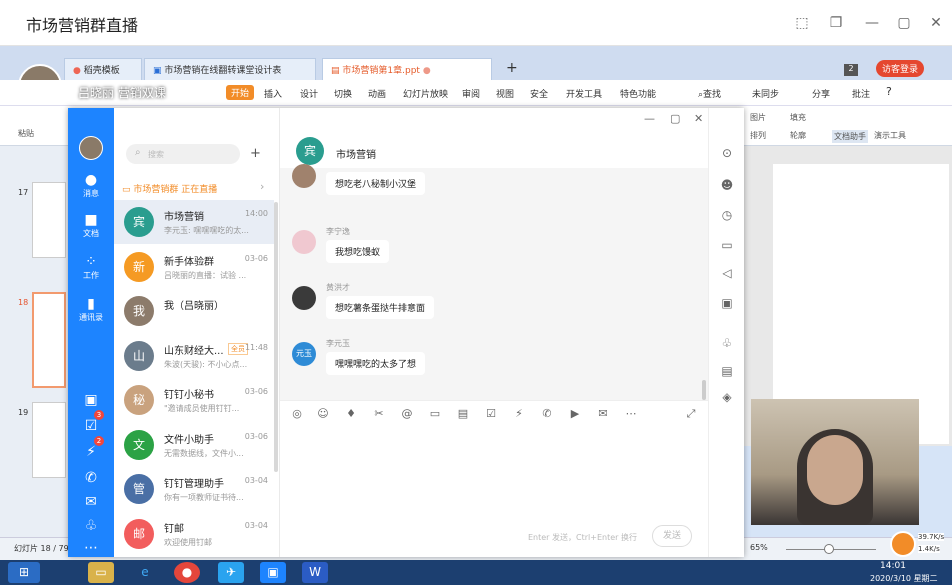 The image size is (952, 585). What do you see at coordinates (407, 69) in the screenshot?
I see `tab-ppt: ▤ 市场营销第1章.ppt ●` at bounding box center [407, 69].